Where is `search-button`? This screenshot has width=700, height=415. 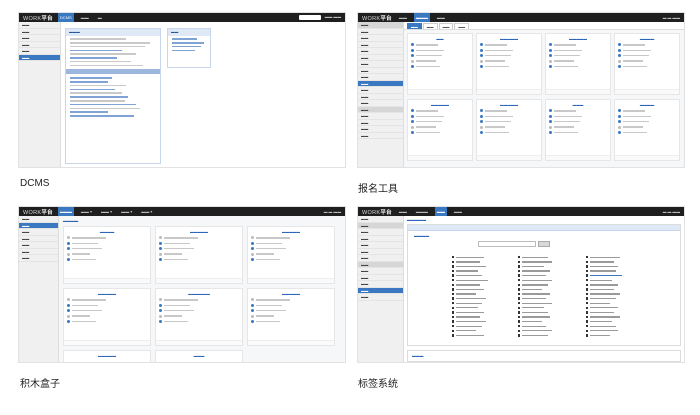
search-button is located at coordinates (544, 244).